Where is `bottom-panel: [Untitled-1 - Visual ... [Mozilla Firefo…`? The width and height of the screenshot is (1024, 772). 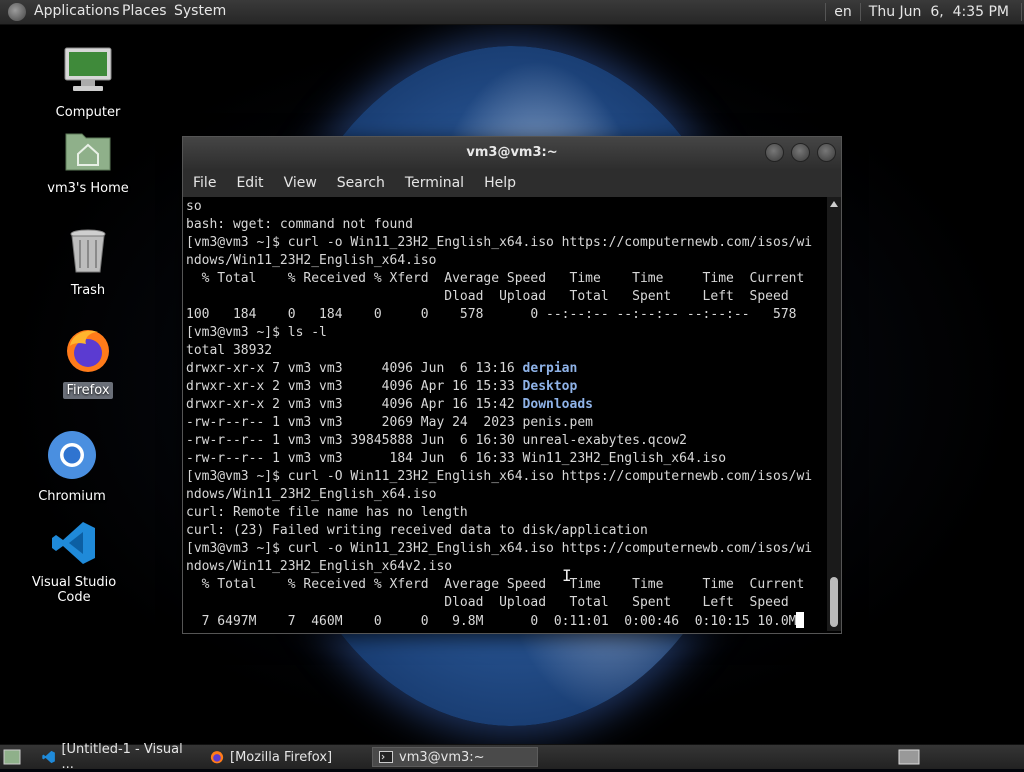
bottom-panel: [Untitled-1 - Visual ... [Mozilla Firefo… is located at coordinates (512, 757).